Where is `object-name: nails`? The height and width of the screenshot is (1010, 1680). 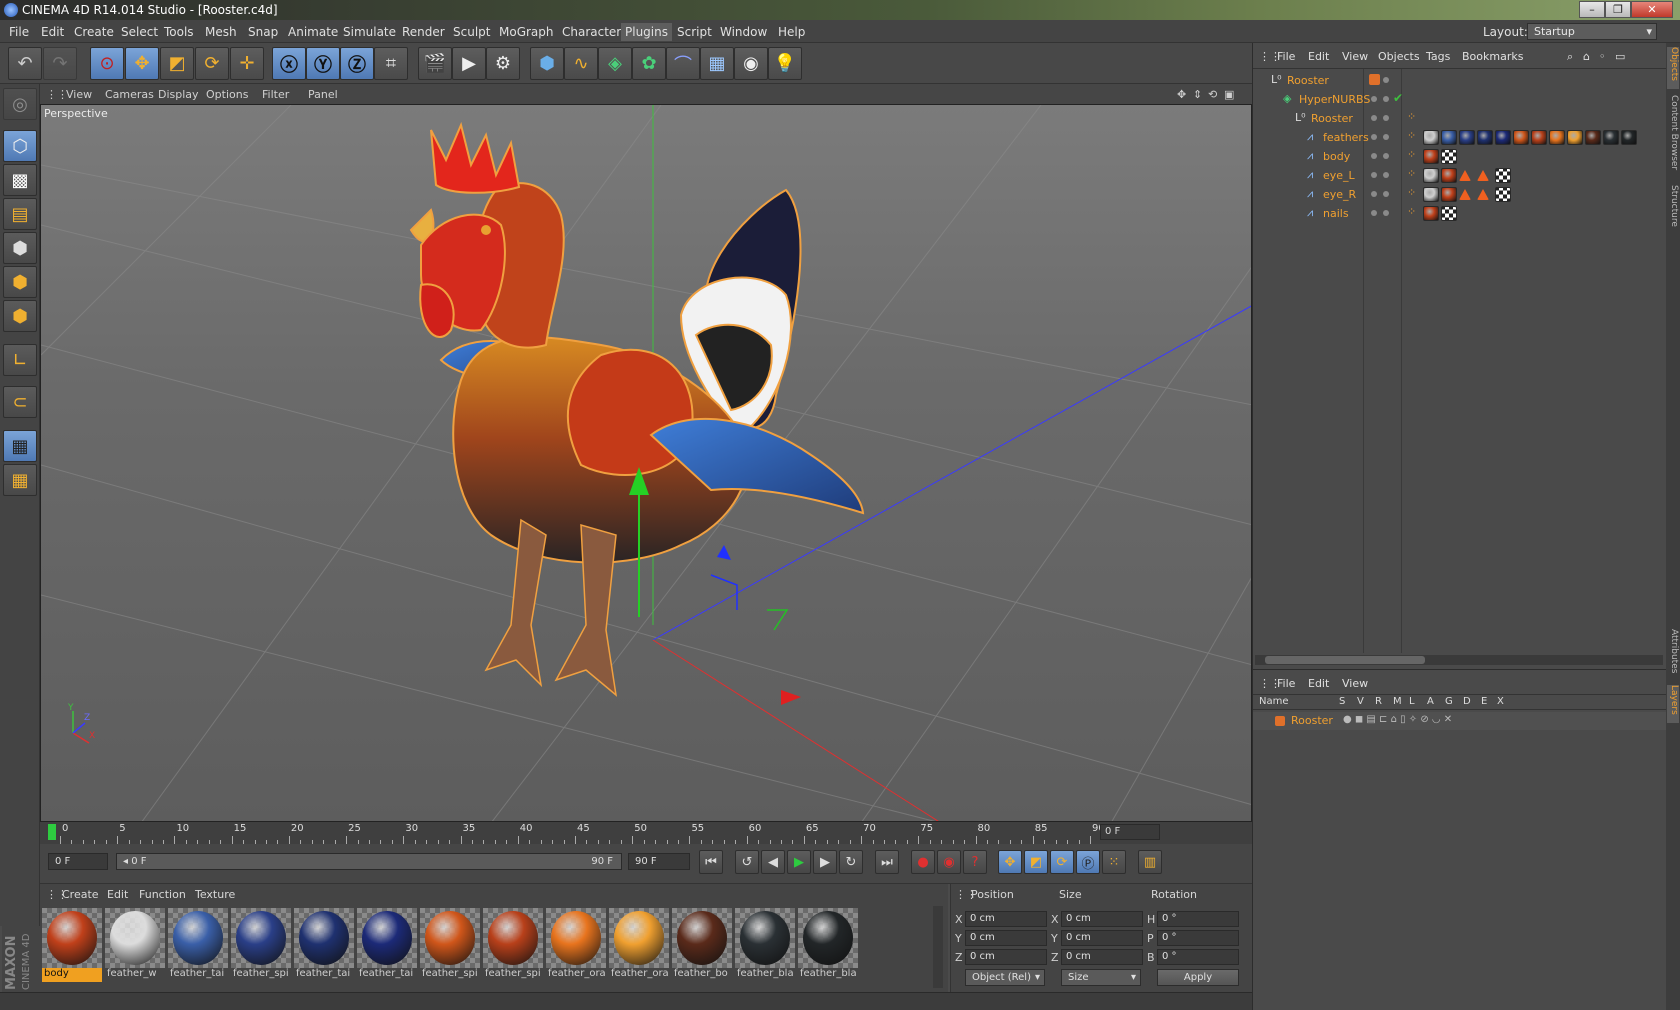 object-name: nails is located at coordinates (1336, 213).